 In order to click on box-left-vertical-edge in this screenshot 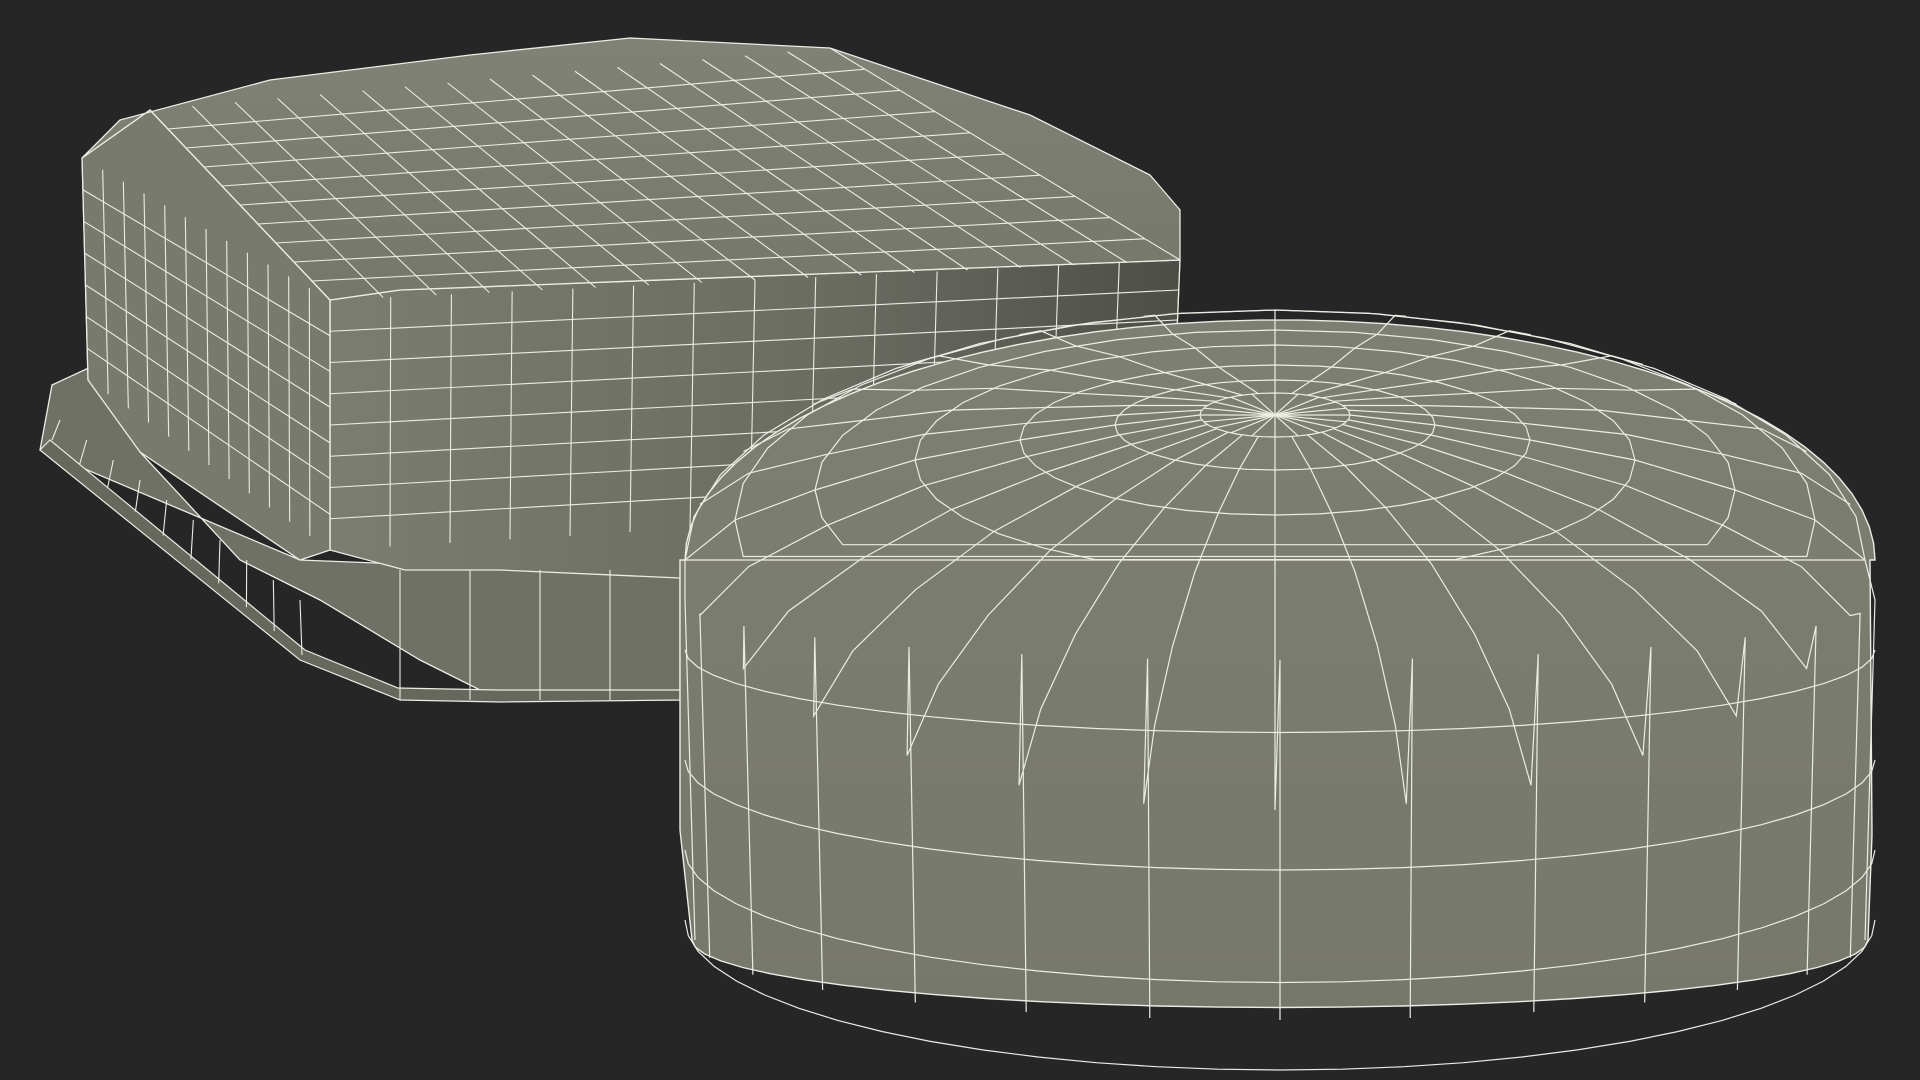, I will do `click(309, 412)`.